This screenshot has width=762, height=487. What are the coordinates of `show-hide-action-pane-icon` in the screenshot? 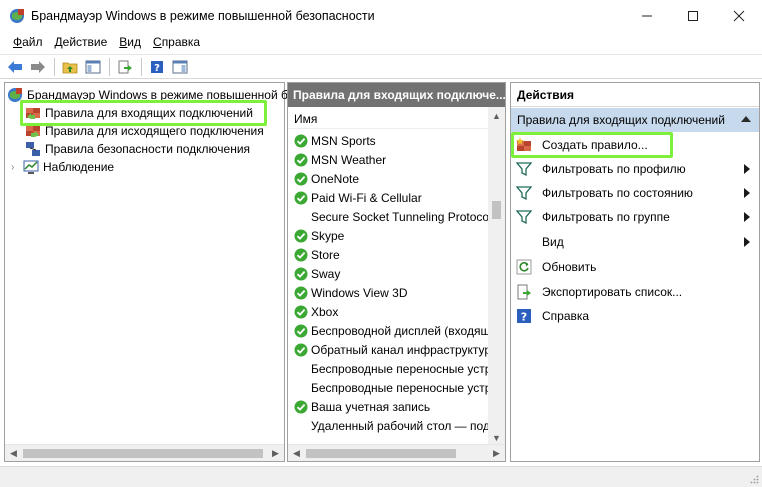 It's located at (180, 66).